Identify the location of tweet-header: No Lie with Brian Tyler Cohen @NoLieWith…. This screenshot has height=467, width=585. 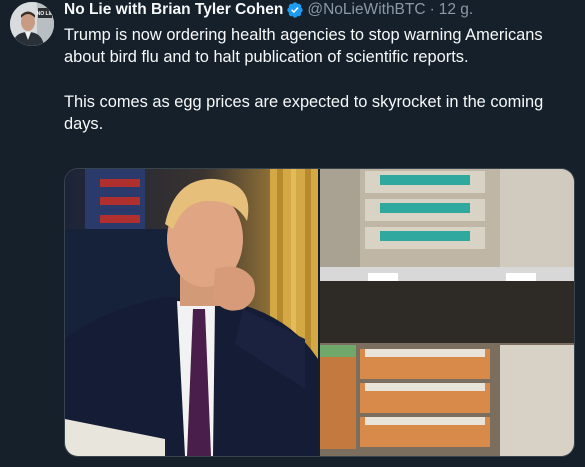
(268, 10).